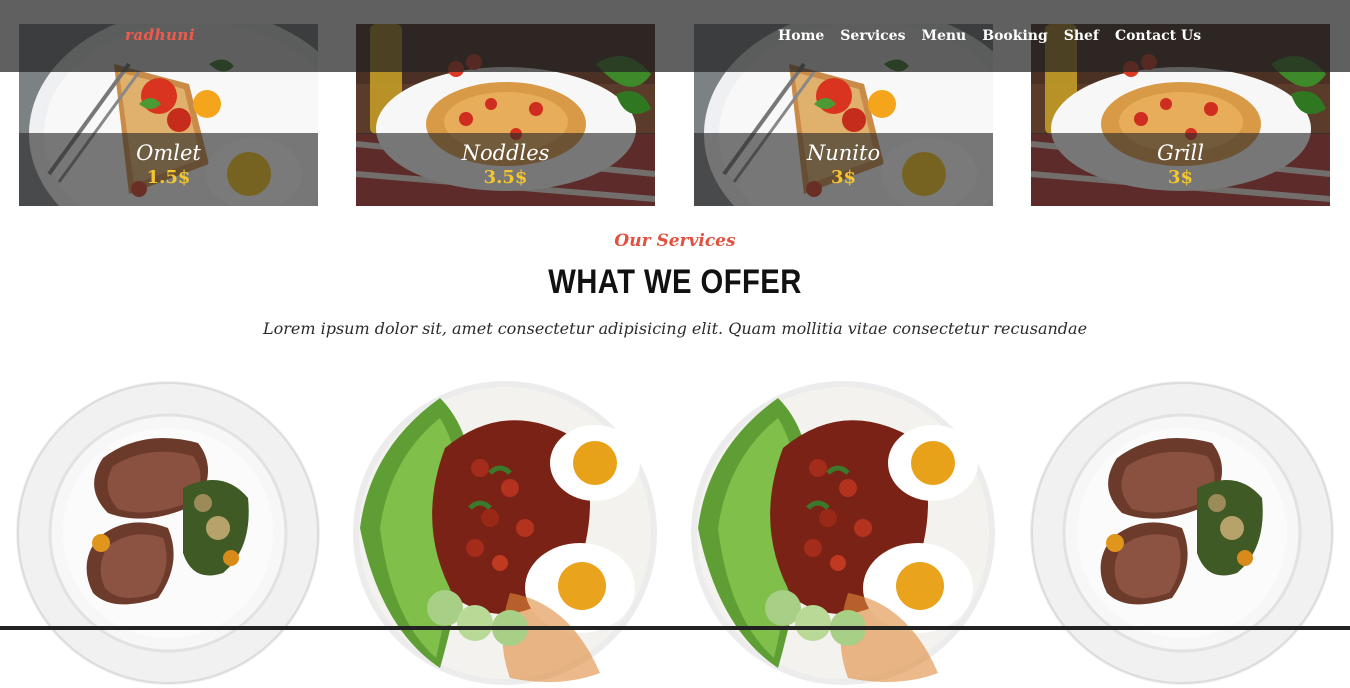 Image resolution: width=1350 pixels, height=688 pixels. I want to click on services-subtitle: Our Services, so click(675, 241).